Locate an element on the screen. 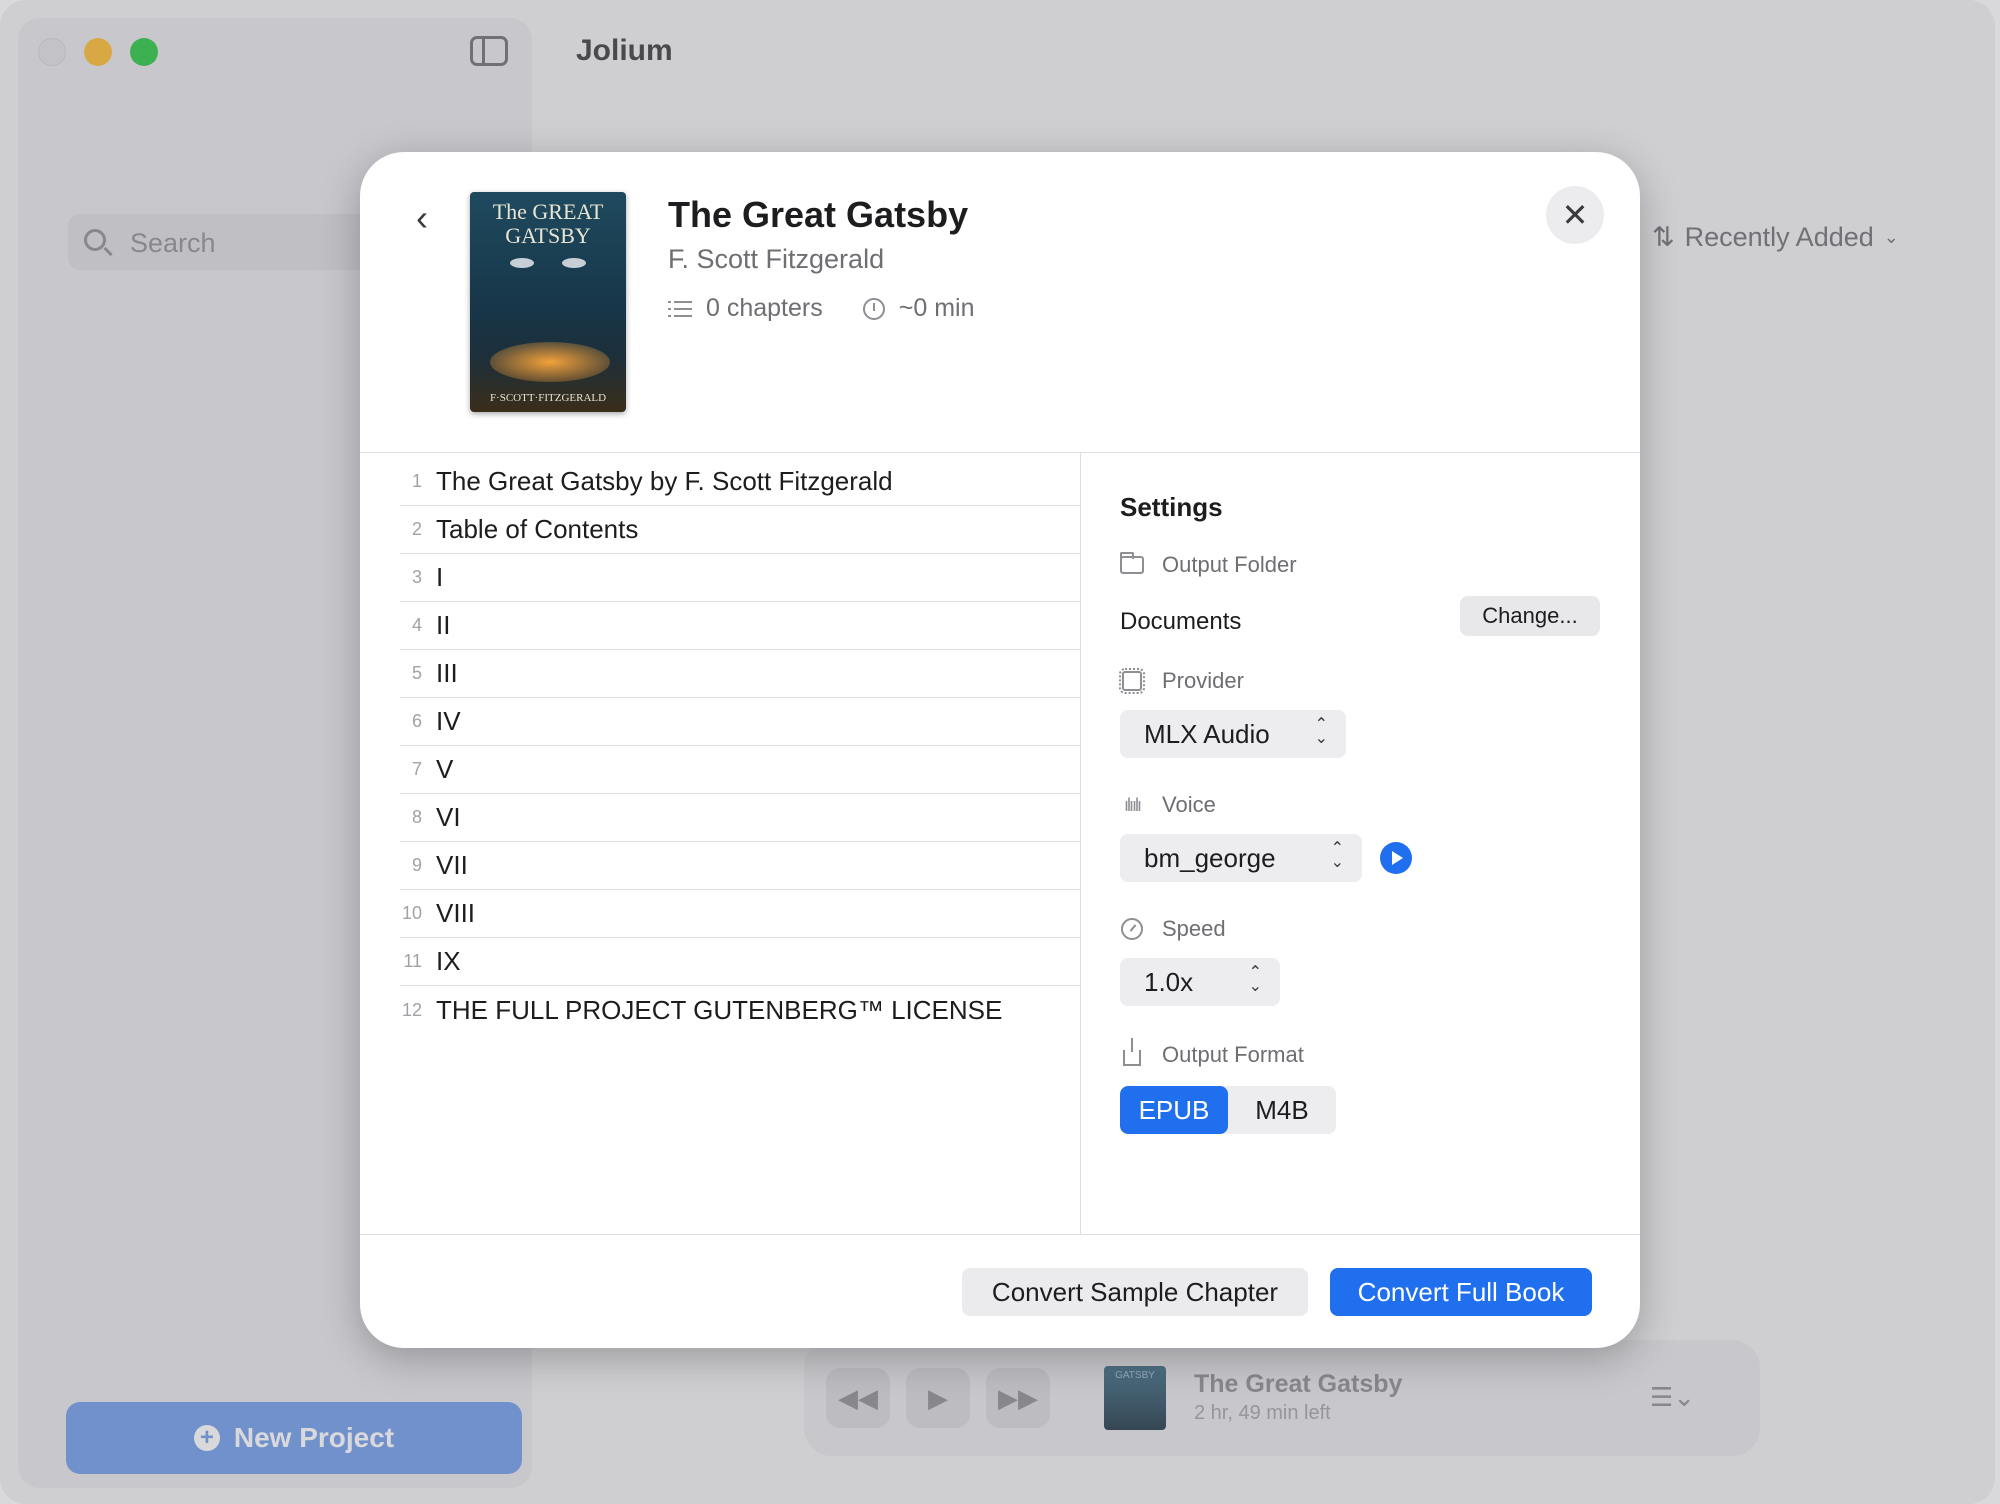 The width and height of the screenshot is (2000, 1504). chapter-row: 11 IX is located at coordinates (740, 962).